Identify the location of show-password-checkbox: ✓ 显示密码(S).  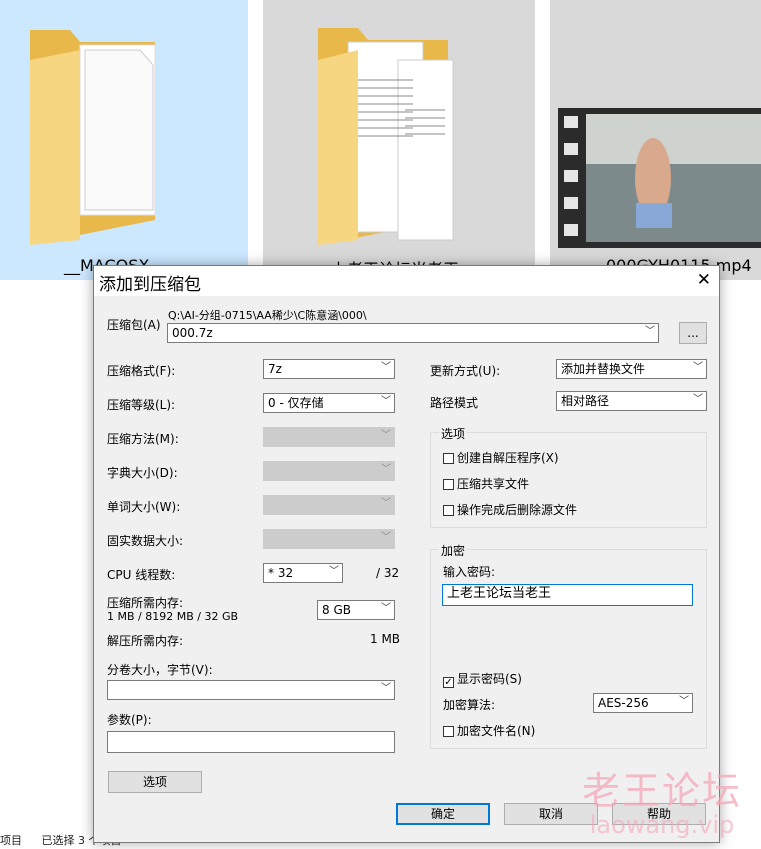
(482, 679).